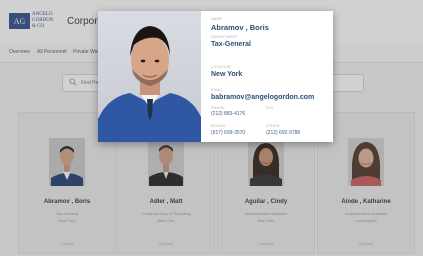 This screenshot has width=423, height=256. Describe the element at coordinates (227, 74) in the screenshot. I see `profile-location: New York` at that location.